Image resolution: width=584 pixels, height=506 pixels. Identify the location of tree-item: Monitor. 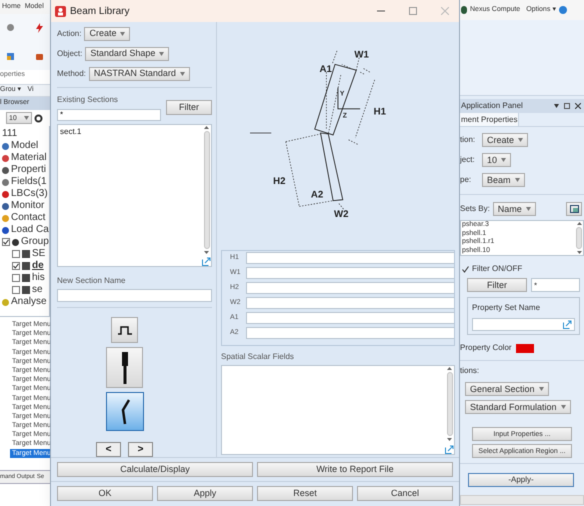
(27, 206).